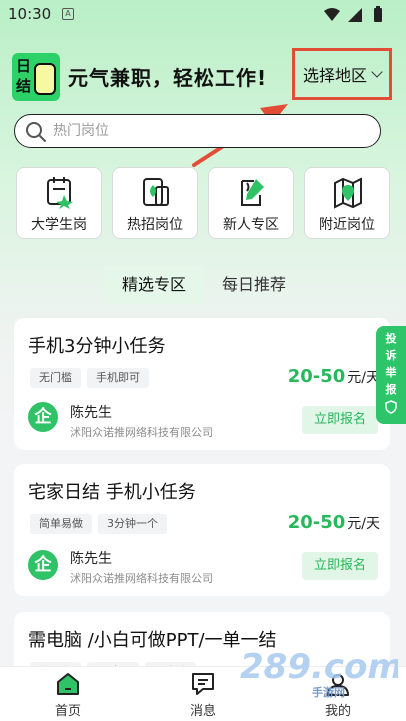 The image size is (406, 721). I want to click on category-newcomer: 新人专区, so click(251, 203).